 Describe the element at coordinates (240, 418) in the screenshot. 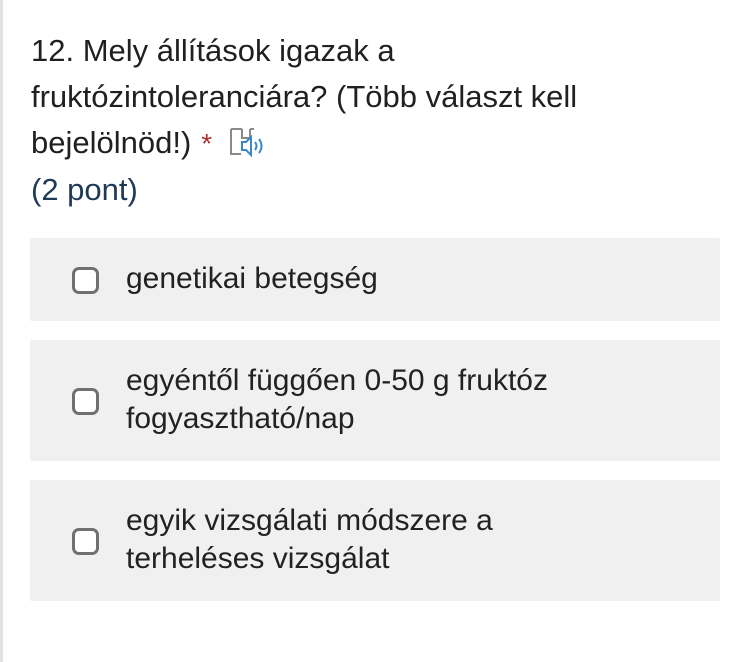

I see `option-2-label-line-2: fogyasztható/nap` at that location.